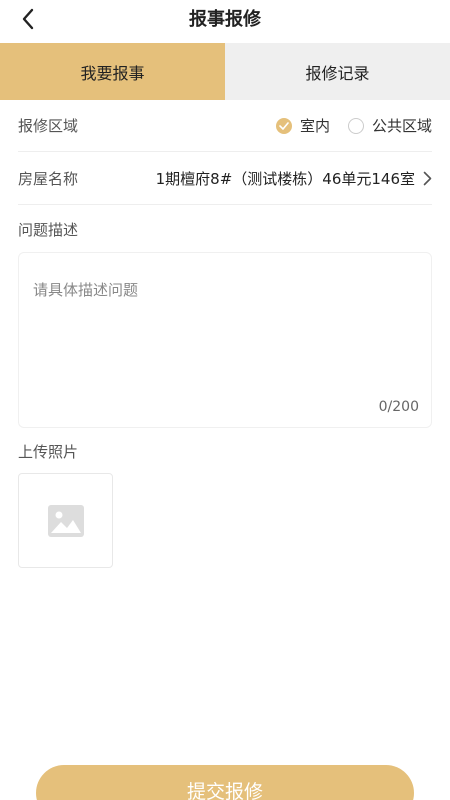 This screenshot has width=450, height=800. I want to click on back-button, so click(28, 19).